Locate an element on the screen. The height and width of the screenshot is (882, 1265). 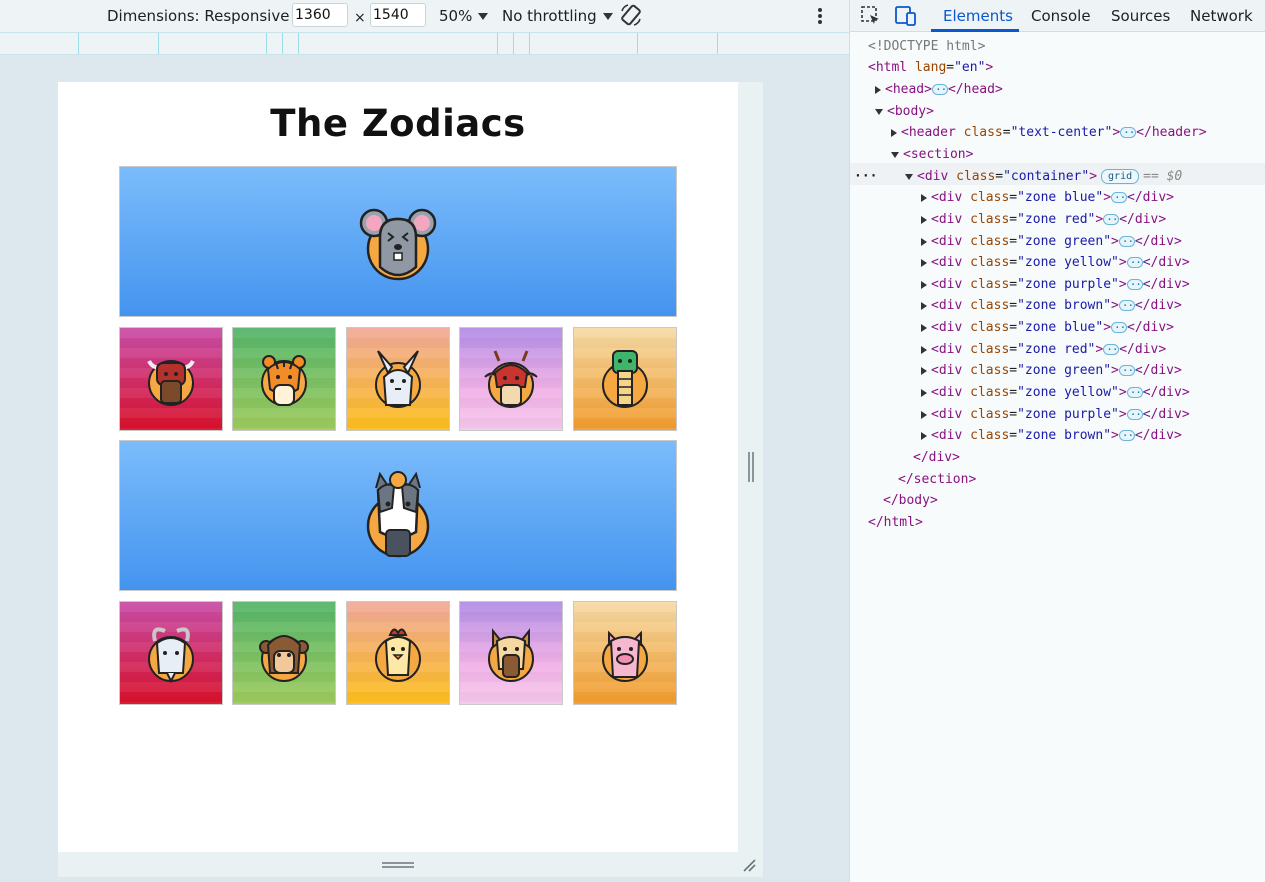
tab-console: Console is located at coordinates (1061, 16).